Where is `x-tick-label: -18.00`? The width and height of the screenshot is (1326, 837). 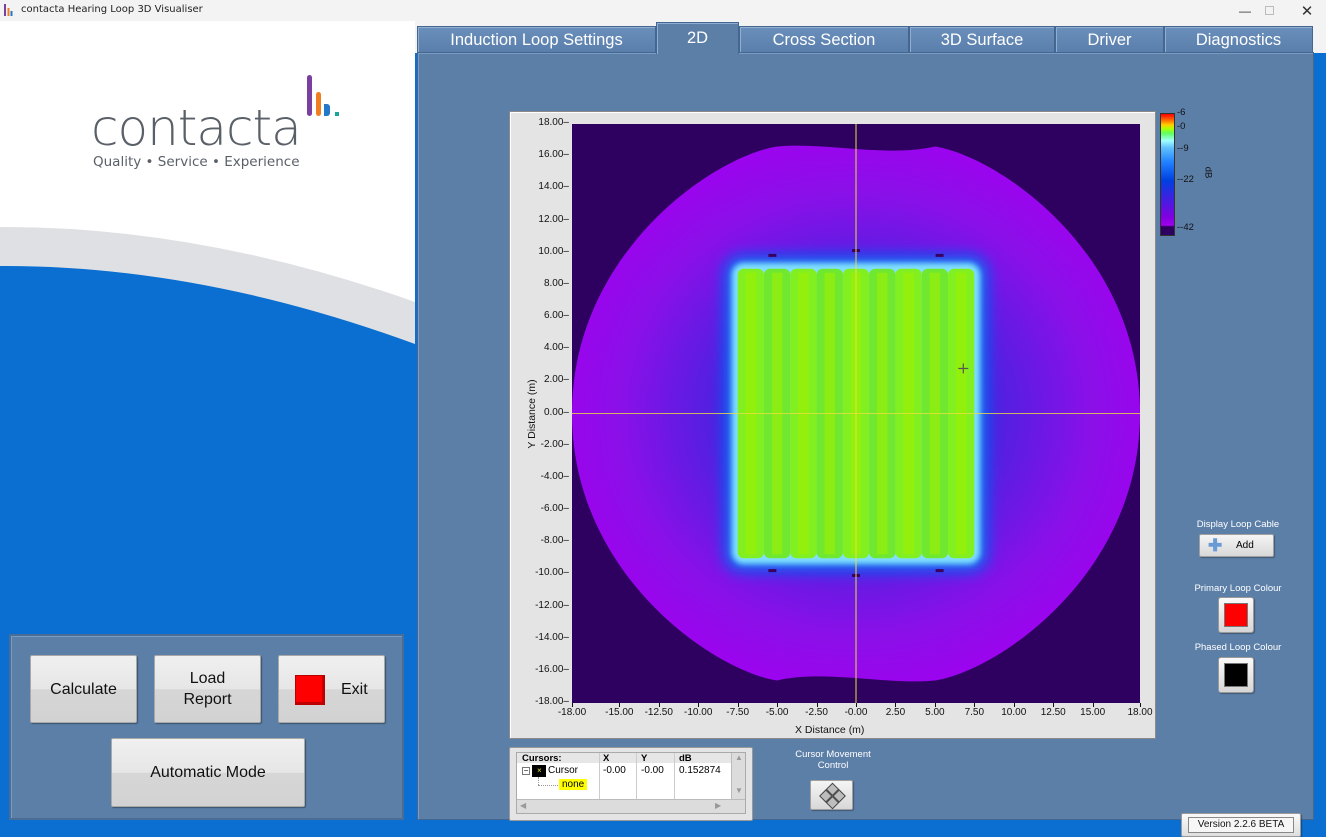 x-tick-label: -18.00 is located at coordinates (572, 712).